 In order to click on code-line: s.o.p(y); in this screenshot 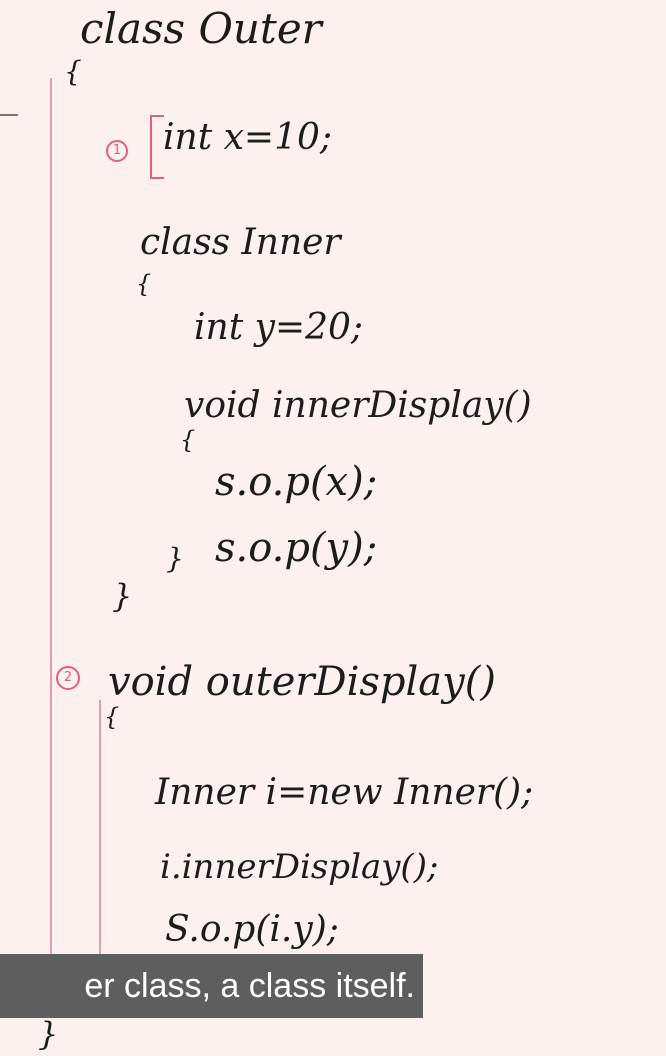, I will do `click(296, 548)`.